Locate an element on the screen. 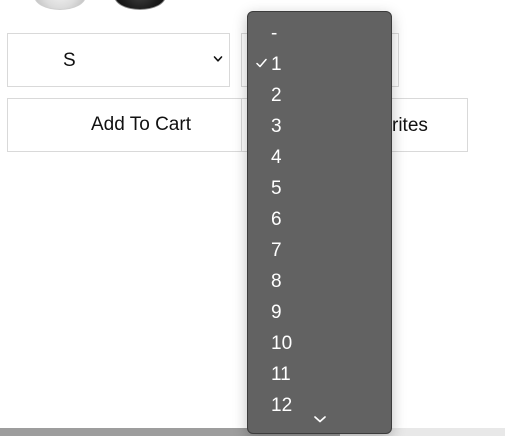  dropdown-option: 4 is located at coordinates (319, 156).